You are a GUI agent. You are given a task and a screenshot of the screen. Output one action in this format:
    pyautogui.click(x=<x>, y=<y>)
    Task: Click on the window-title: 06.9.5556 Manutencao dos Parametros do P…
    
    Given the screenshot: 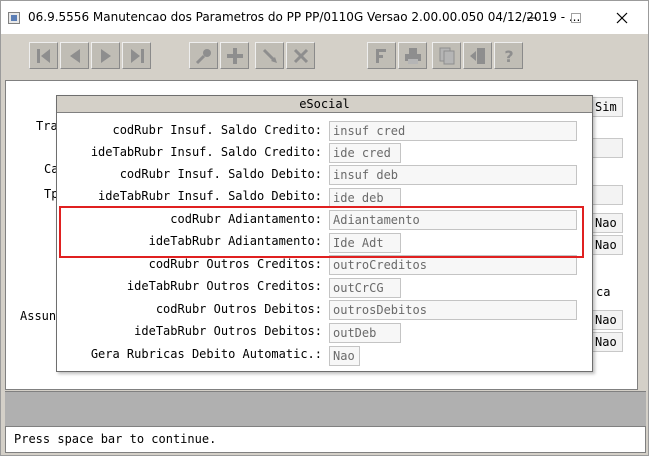 What is the action you would take?
    pyautogui.click(x=304, y=17)
    